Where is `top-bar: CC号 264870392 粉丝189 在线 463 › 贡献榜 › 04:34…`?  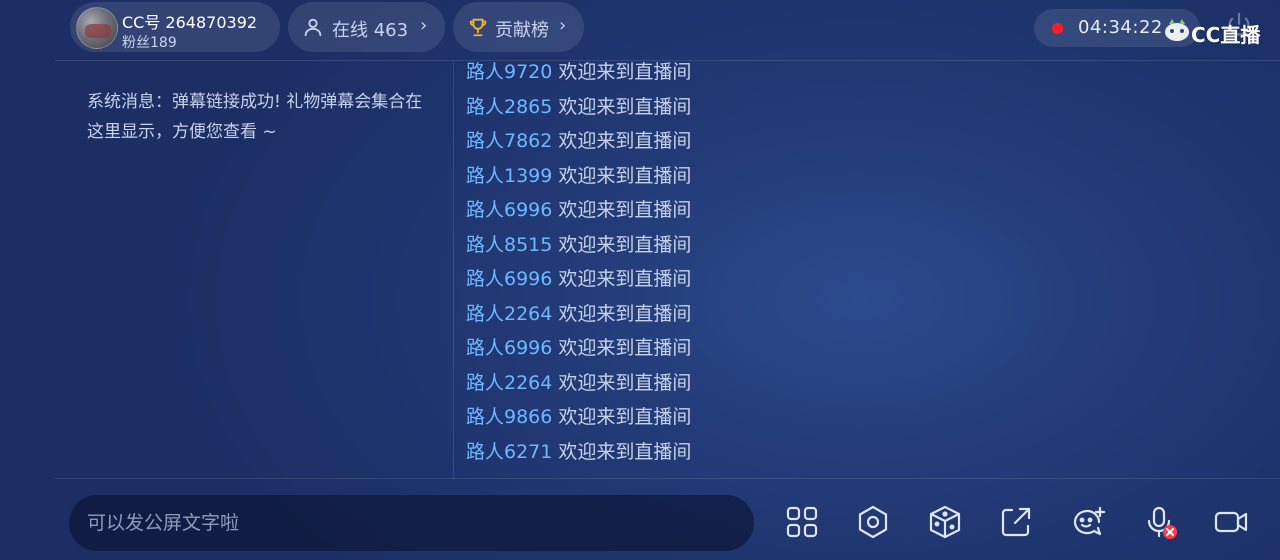 top-bar: CC号 264870392 粉丝189 在线 463 › 贡献榜 › 04:34… is located at coordinates (640, 29).